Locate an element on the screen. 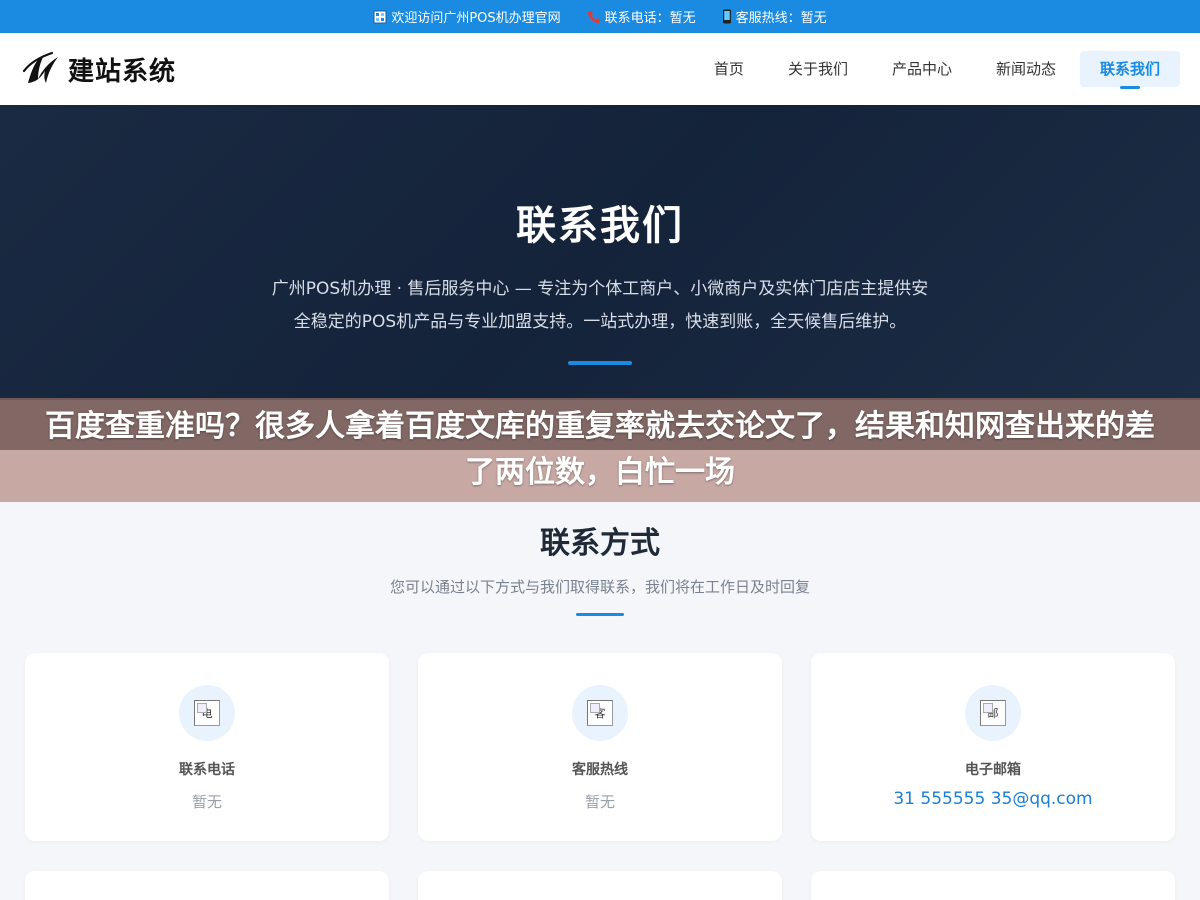 Image resolution: width=1200 pixels, height=900 pixels. contact-card-email: 邮 电子邮箱 31 555555 35@qq.com is located at coordinates (993, 747).